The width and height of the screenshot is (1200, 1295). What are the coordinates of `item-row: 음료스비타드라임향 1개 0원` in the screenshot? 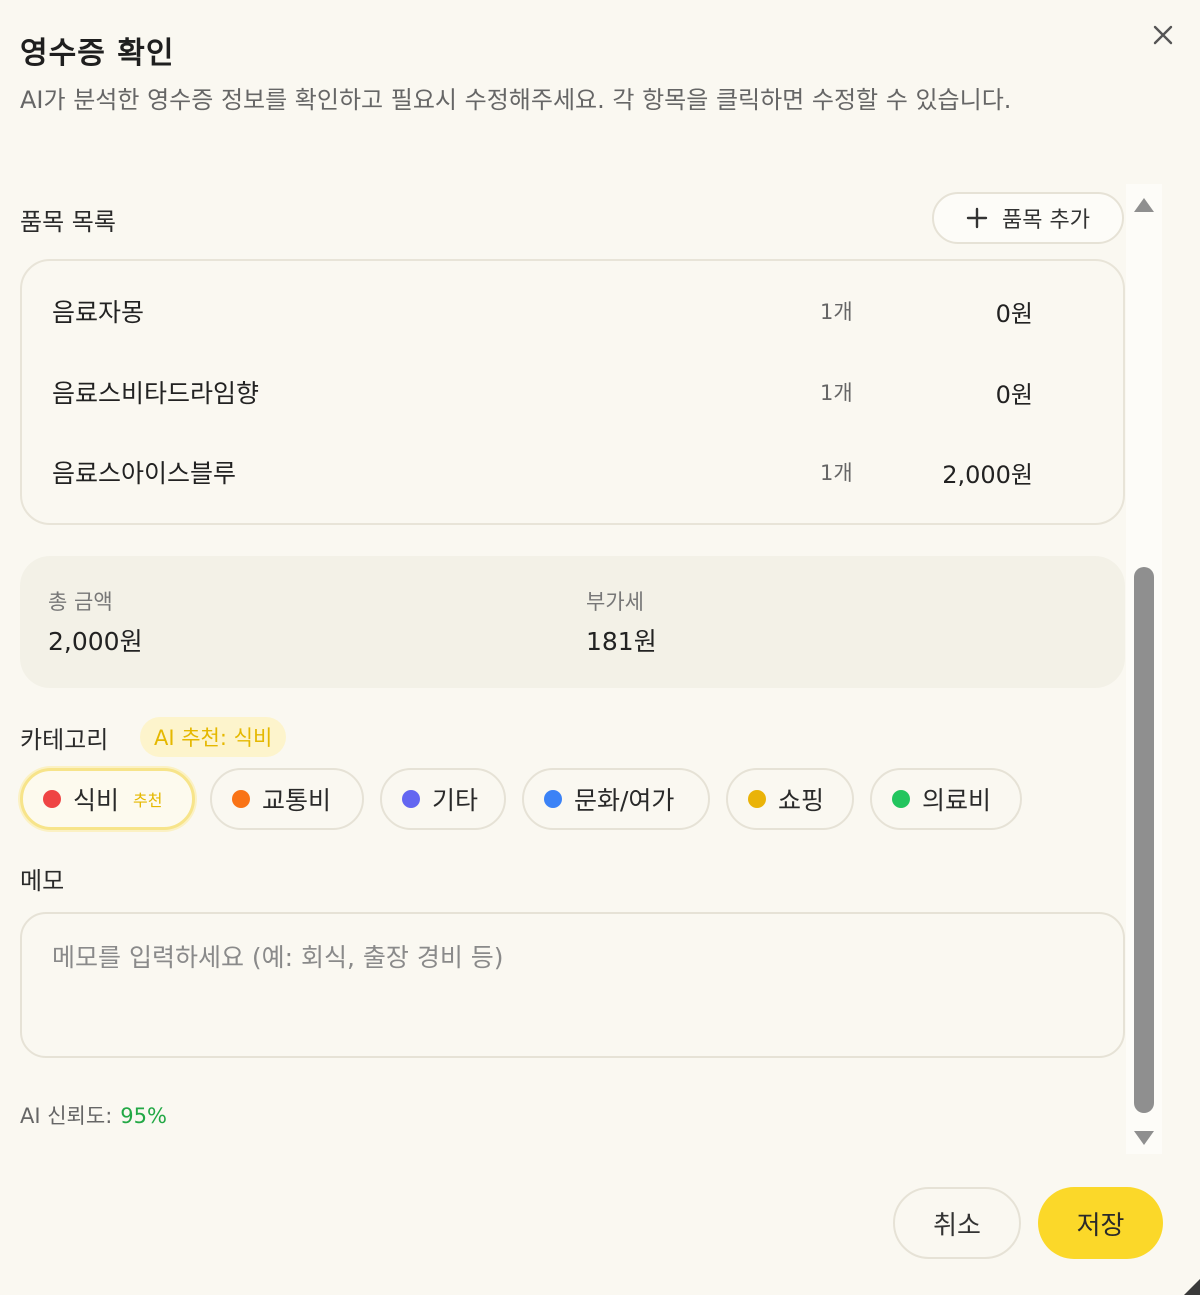 It's located at (572, 392).